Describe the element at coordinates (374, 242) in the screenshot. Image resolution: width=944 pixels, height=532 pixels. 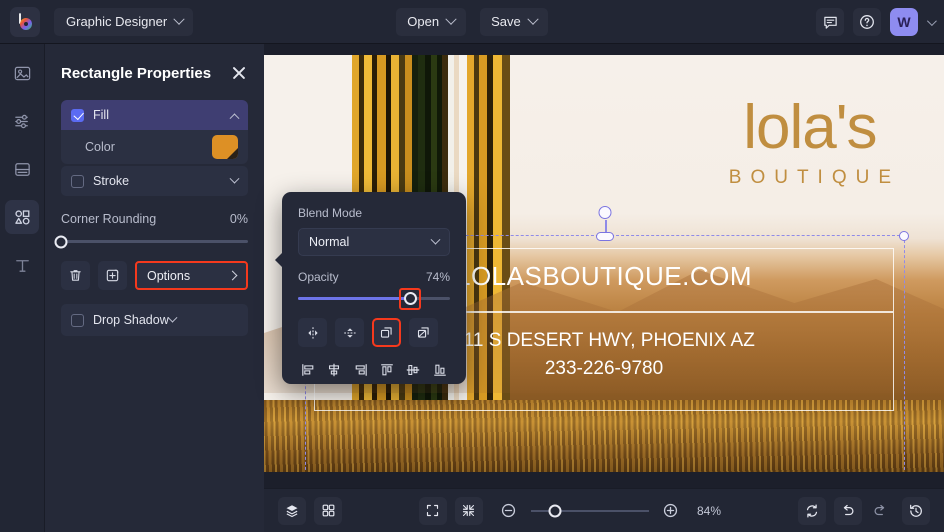
I see `blend-mode-select: Normal` at that location.